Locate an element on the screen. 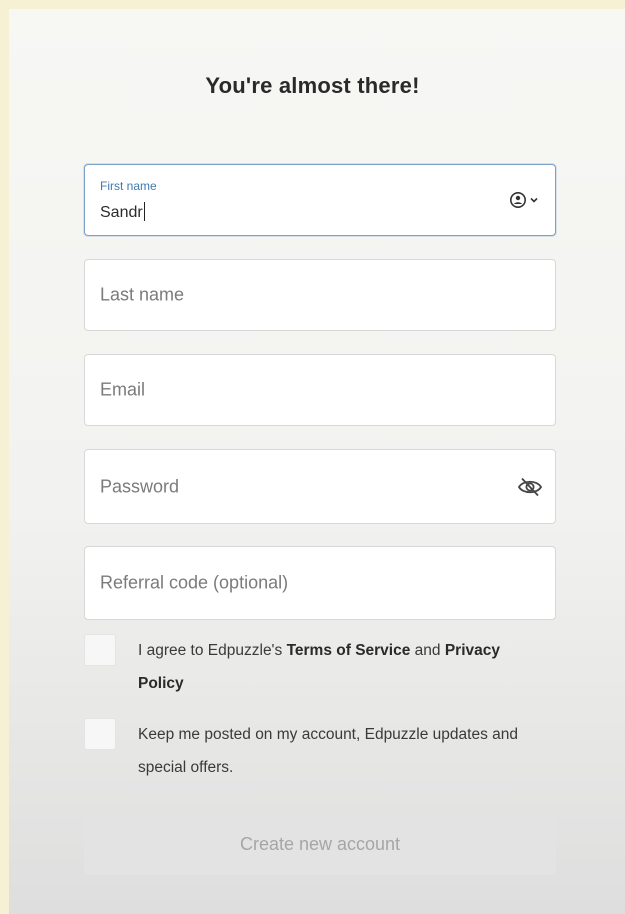 The width and height of the screenshot is (625, 914). updates-checkbox is located at coordinates (100, 734).